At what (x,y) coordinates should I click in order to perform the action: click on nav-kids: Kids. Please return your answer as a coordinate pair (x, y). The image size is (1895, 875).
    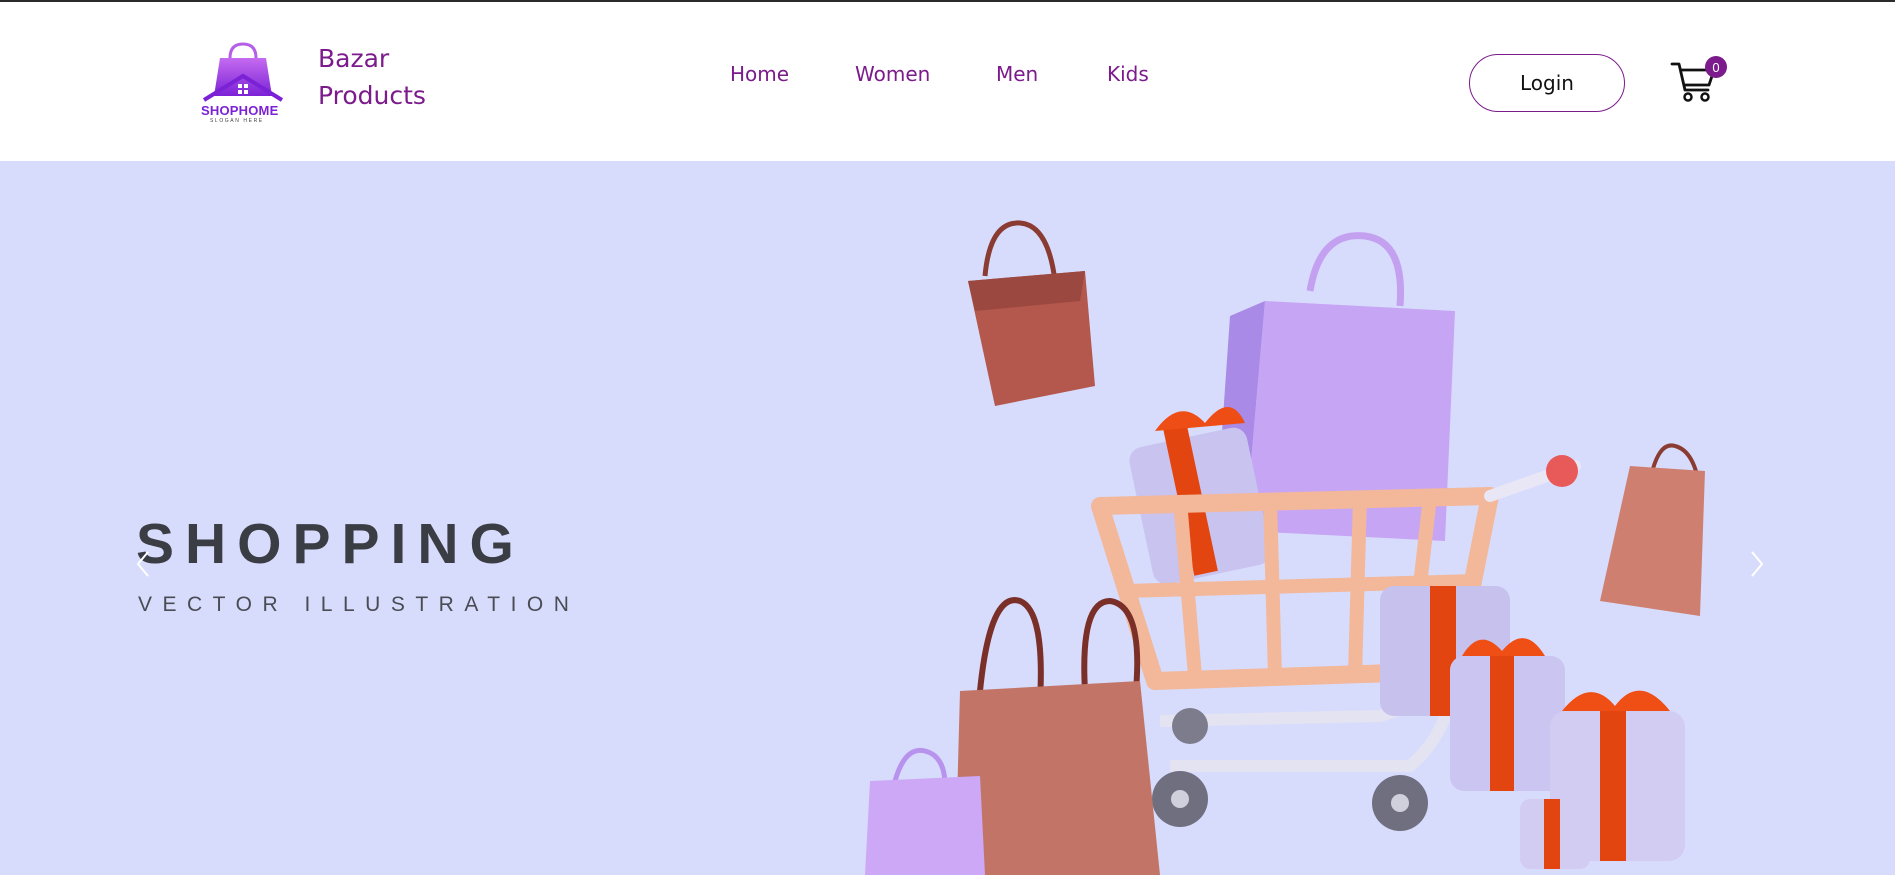
    Looking at the image, I should click on (1128, 74).